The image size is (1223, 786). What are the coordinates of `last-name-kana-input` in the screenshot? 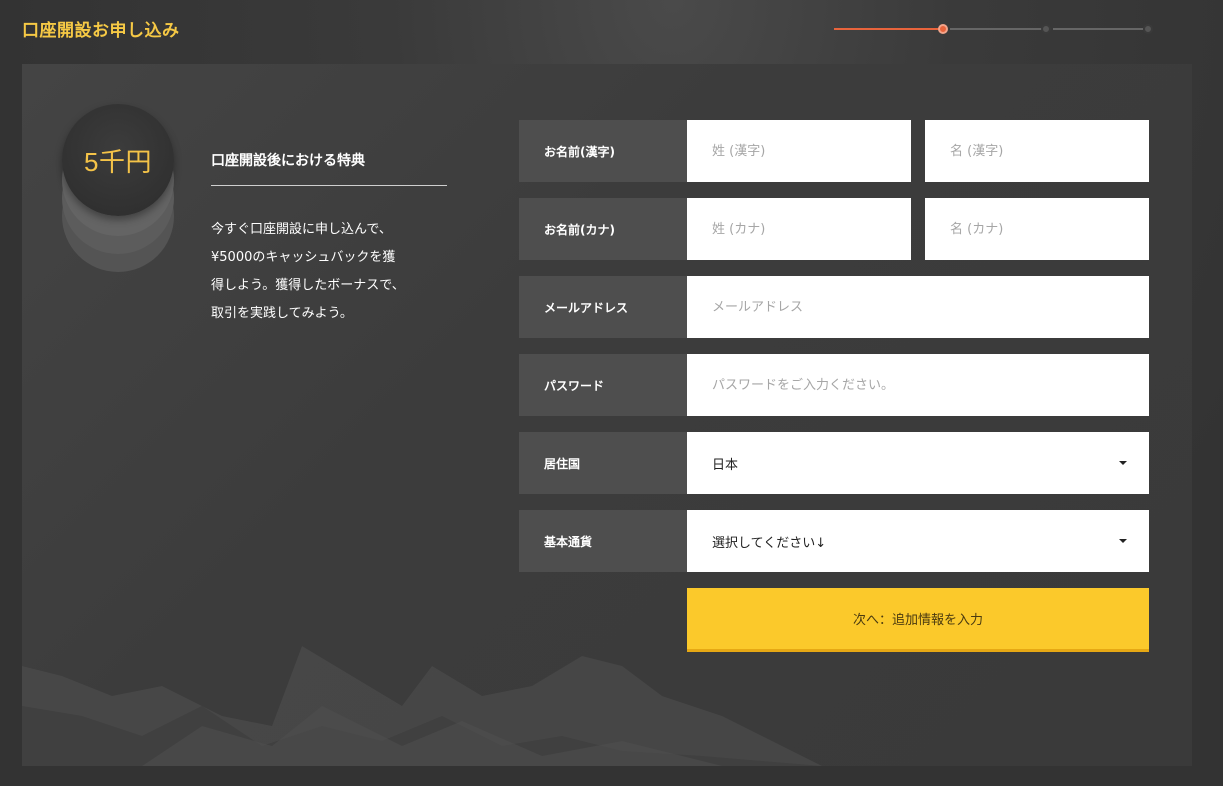 It's located at (799, 229).